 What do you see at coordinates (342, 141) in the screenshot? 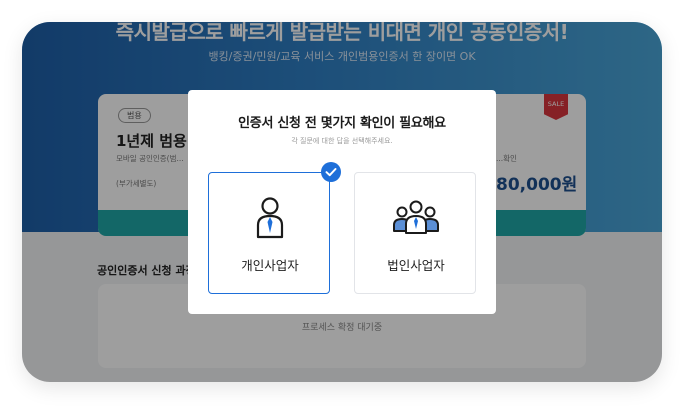
I see `modal-subtitle: 각 질문에 대한 답을 선택해주세요.` at bounding box center [342, 141].